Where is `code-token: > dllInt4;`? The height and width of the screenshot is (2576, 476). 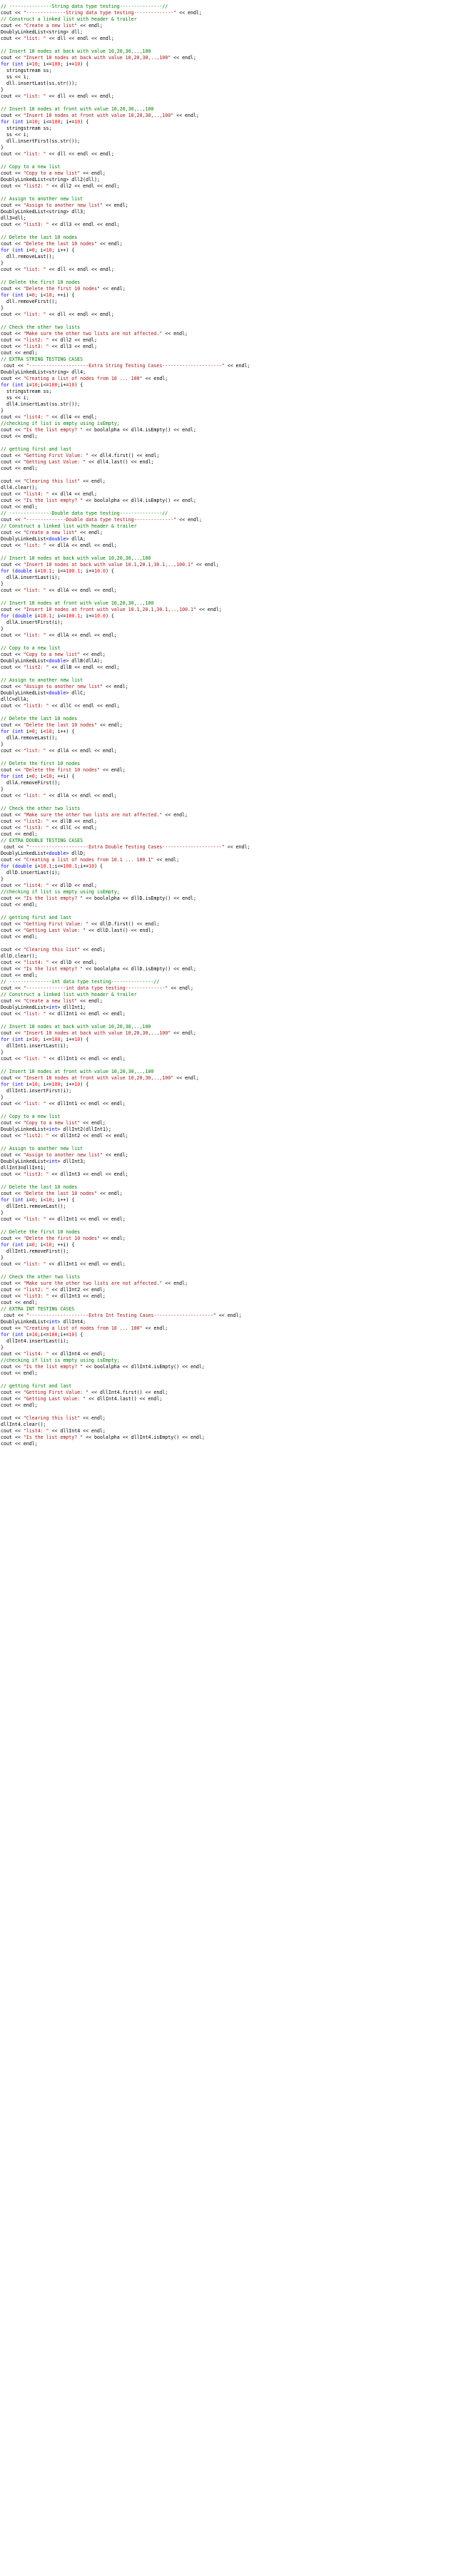 code-token: > dllInt4; is located at coordinates (71, 1322).